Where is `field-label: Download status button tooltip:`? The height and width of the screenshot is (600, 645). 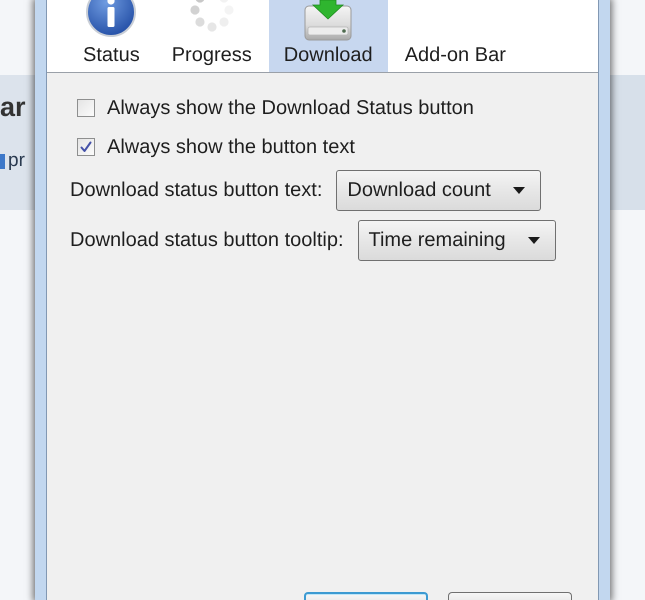
field-label: Download status button tooltip: is located at coordinates (207, 240).